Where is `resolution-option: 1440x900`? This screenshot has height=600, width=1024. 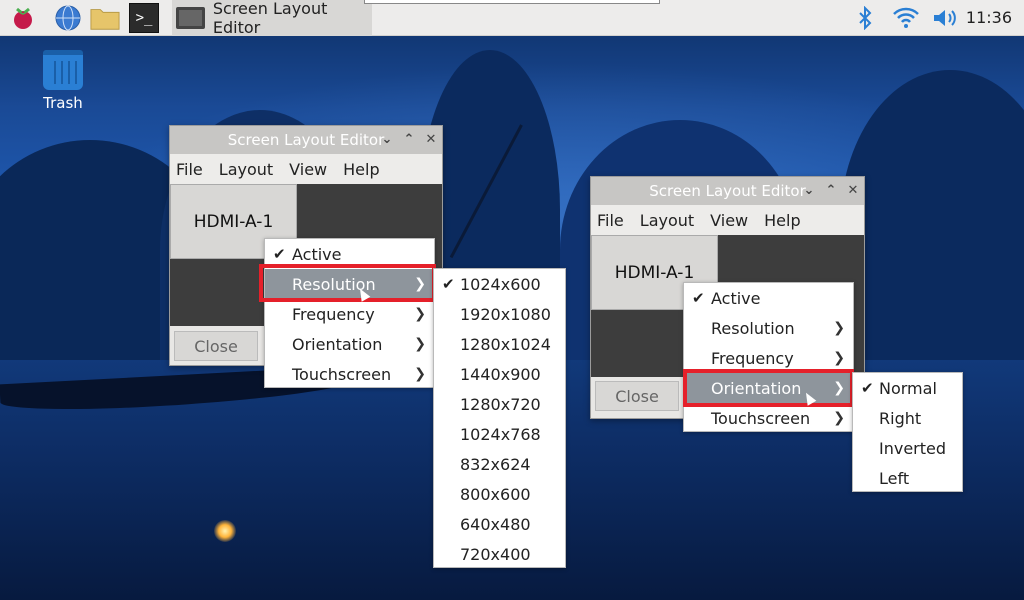 resolution-option: 1440x900 is located at coordinates (499, 374).